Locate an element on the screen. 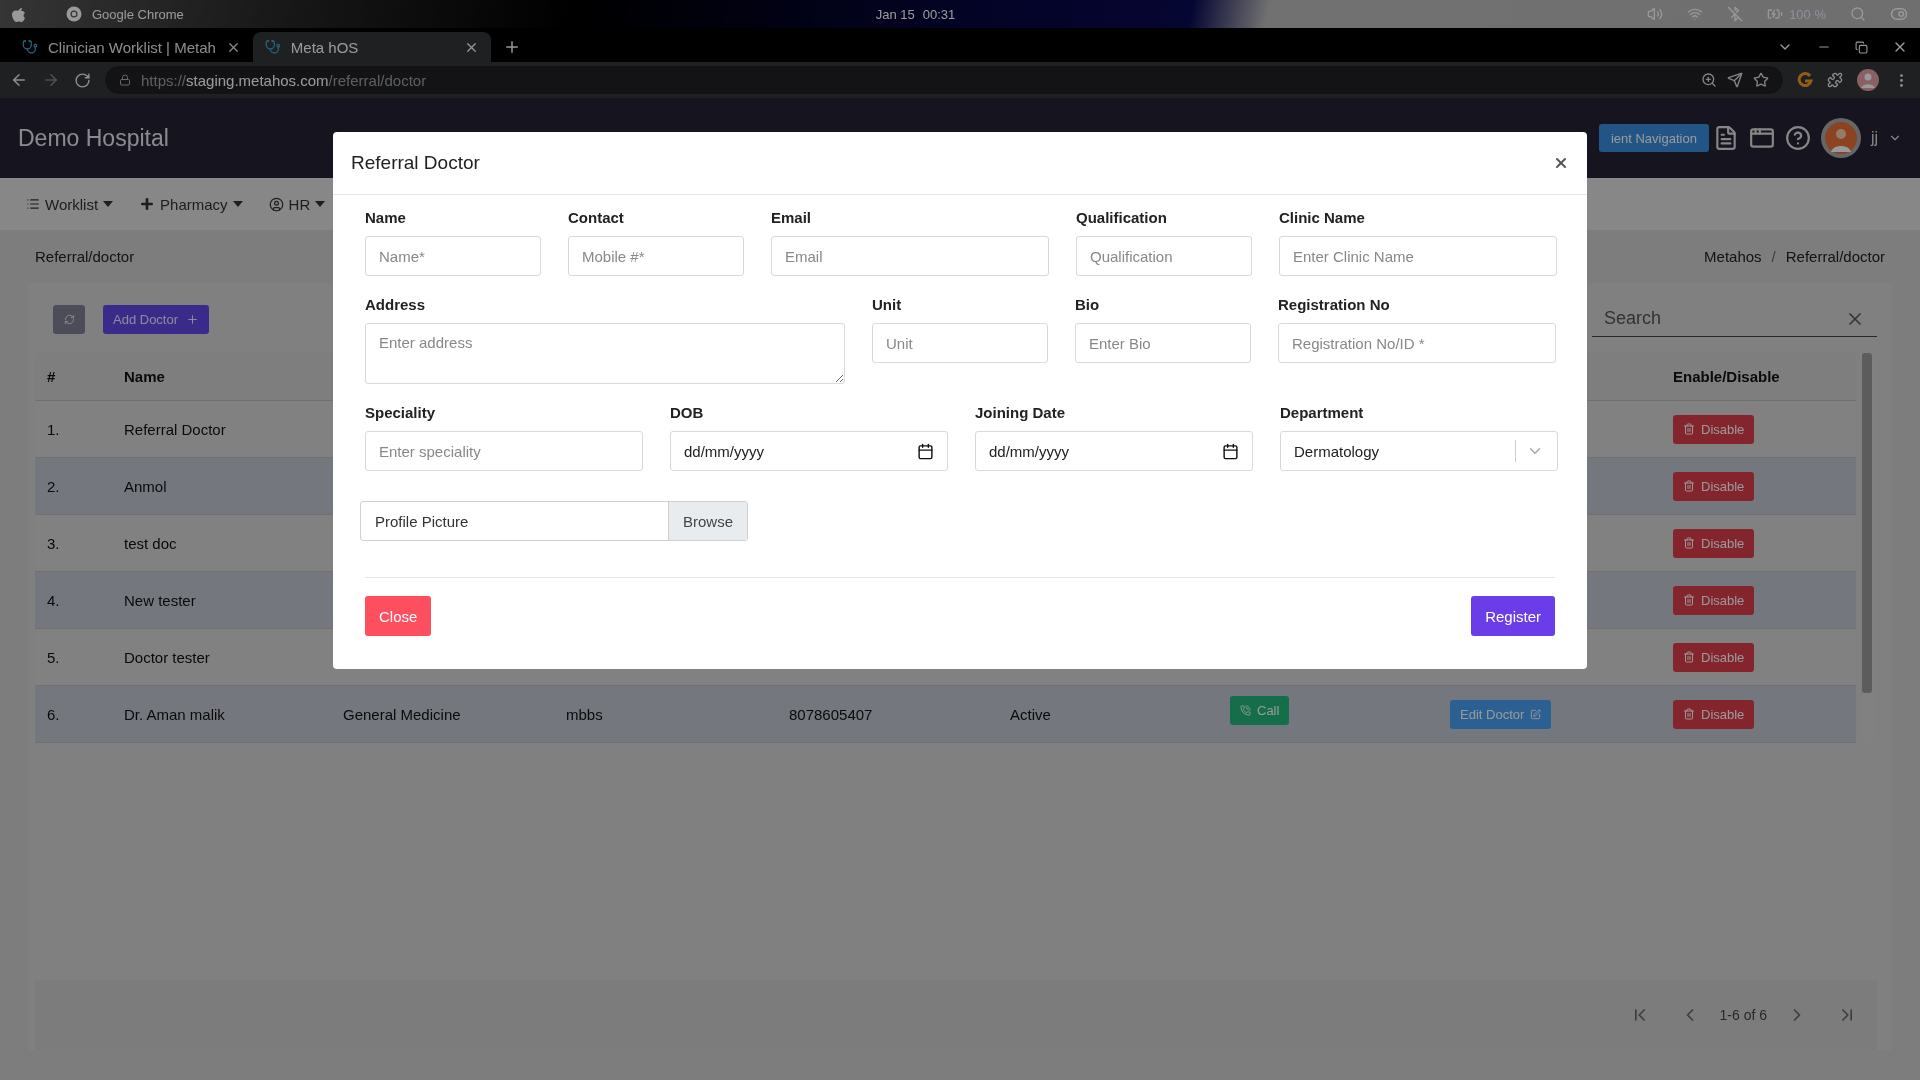 This screenshot has height=1080, width=1920. text-field: Enter speciality is located at coordinates (504, 451).